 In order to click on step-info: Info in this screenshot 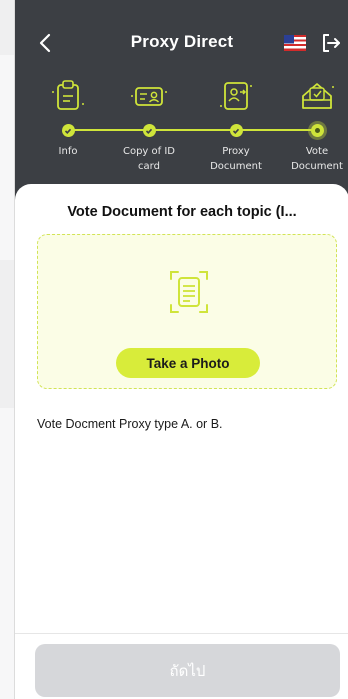, I will do `click(68, 118)`.